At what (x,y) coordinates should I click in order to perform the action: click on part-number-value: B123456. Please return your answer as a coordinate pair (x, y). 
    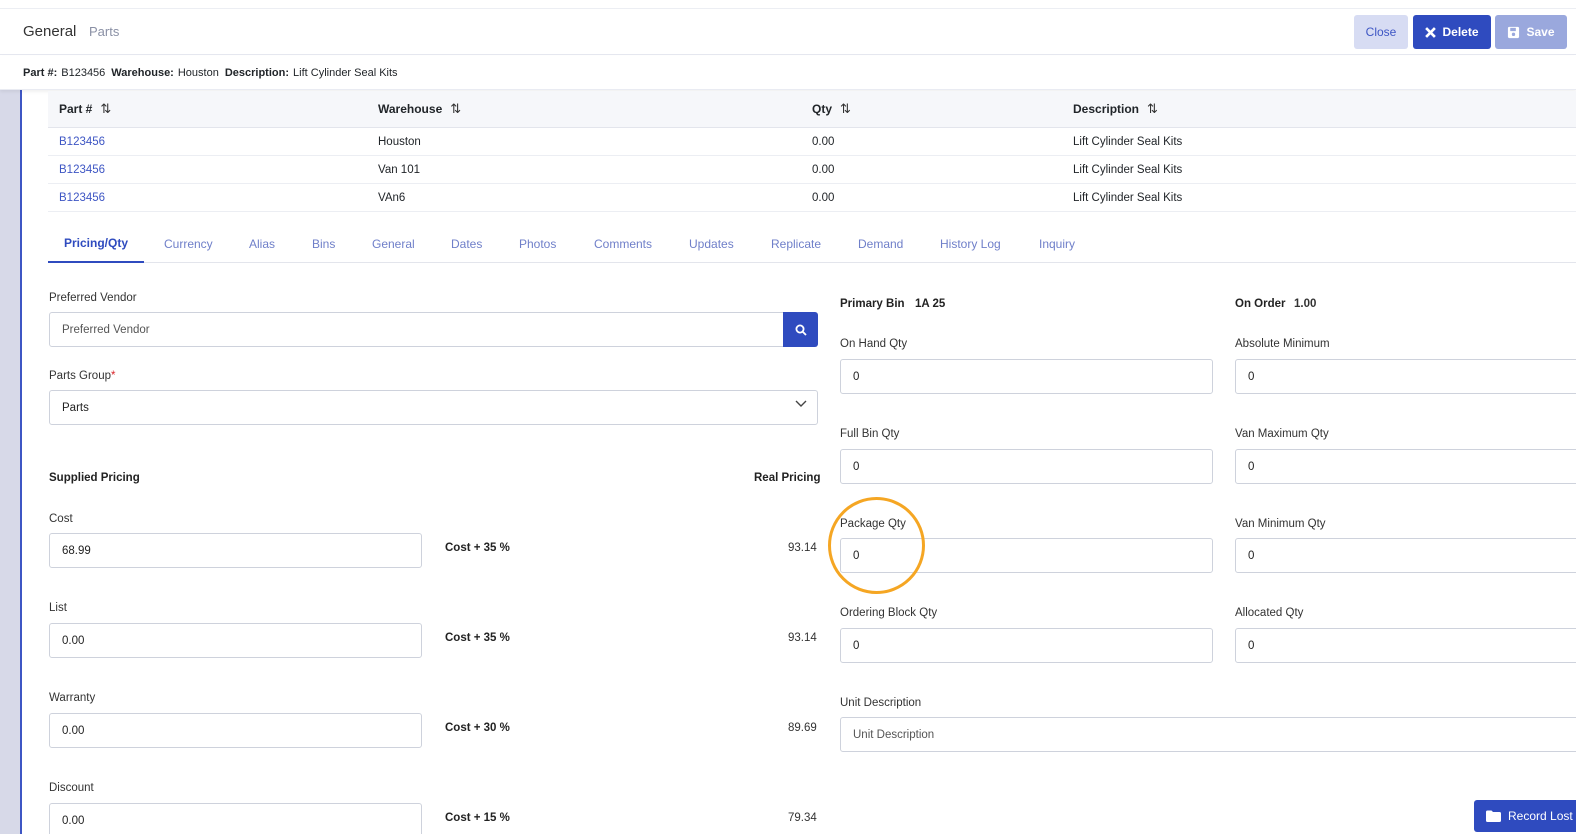
    Looking at the image, I should click on (83, 72).